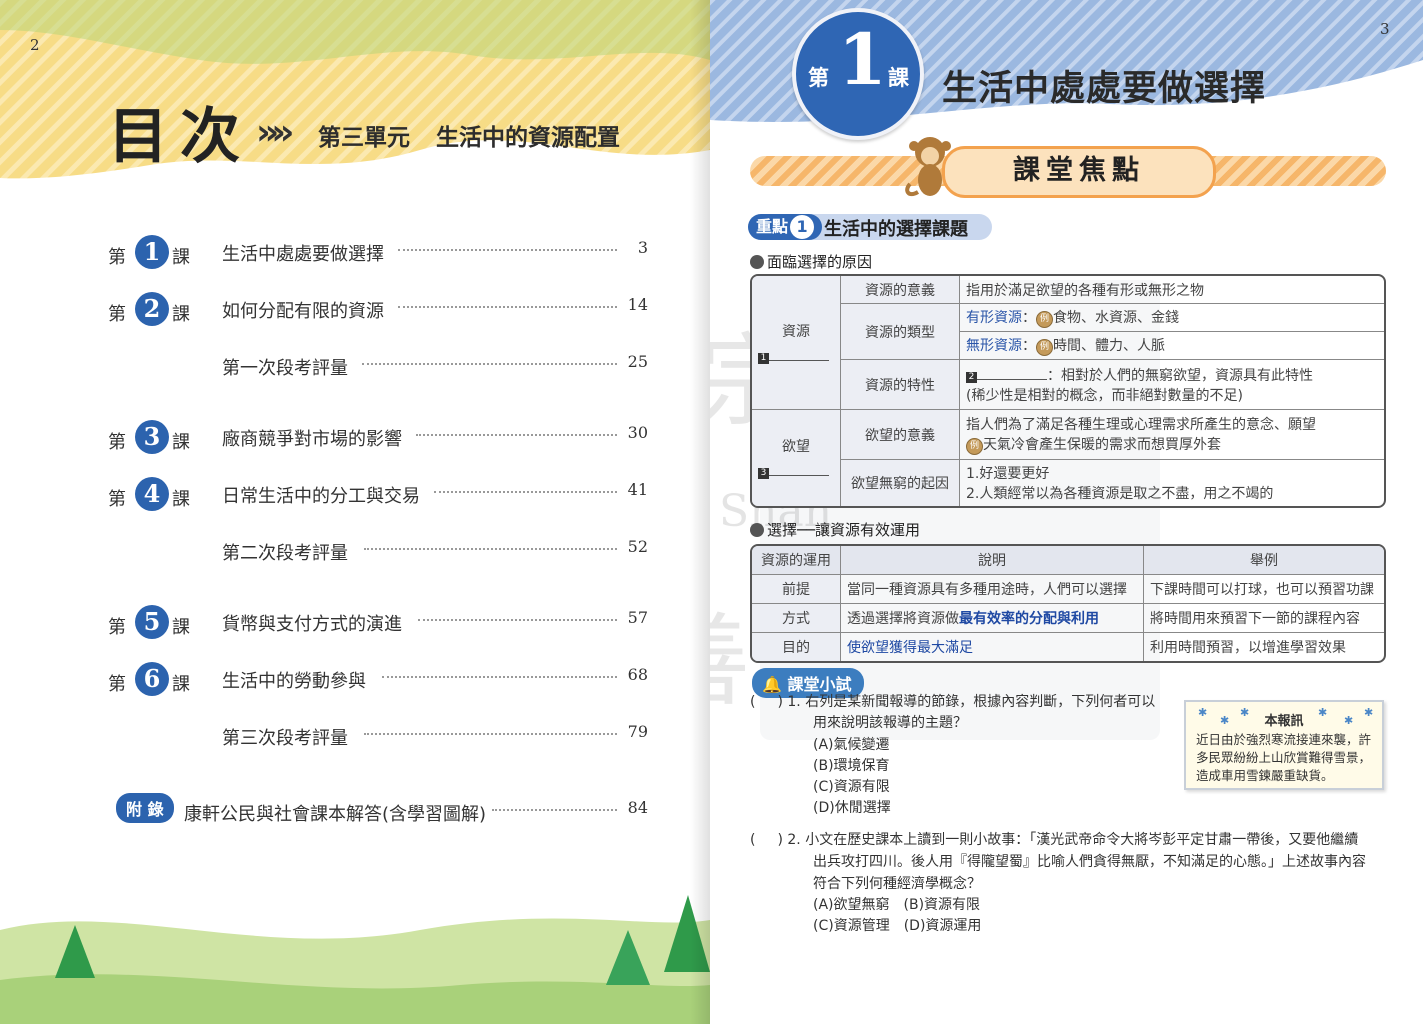 The width and height of the screenshot is (1423, 1024). I want to click on lesson-title: 生活中處處要做選擇, so click(1104, 89).